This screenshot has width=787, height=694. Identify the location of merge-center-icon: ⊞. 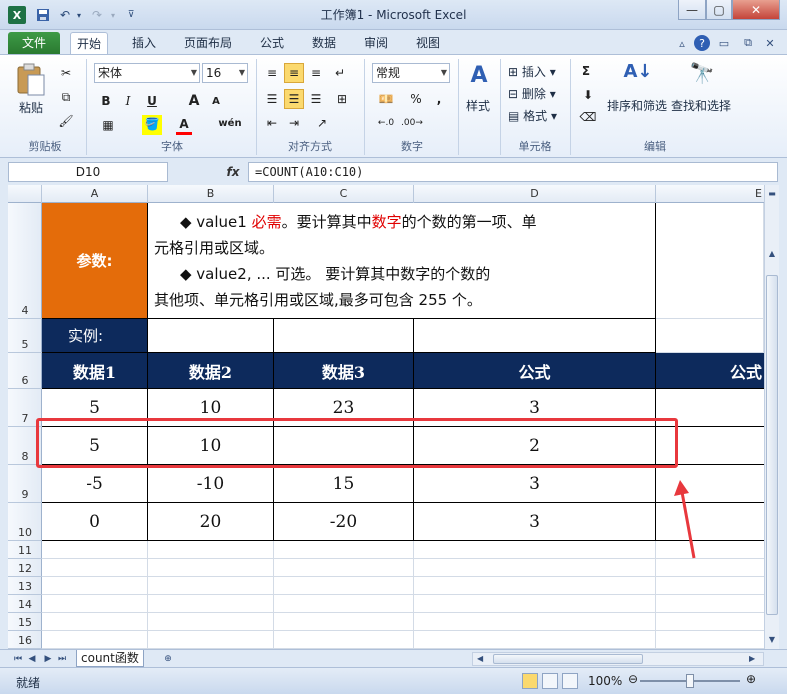
(342, 99).